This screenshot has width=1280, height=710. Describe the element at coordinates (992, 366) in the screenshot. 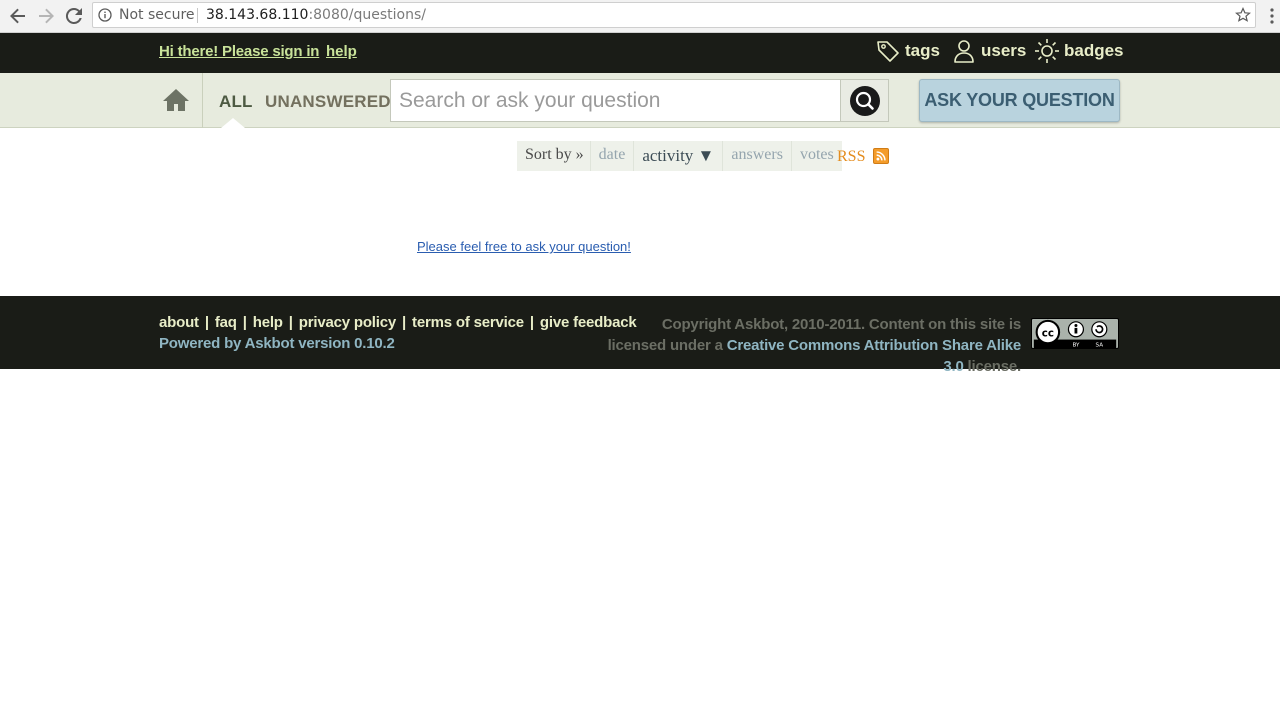

I see `copyright-suffix: license.` at that location.